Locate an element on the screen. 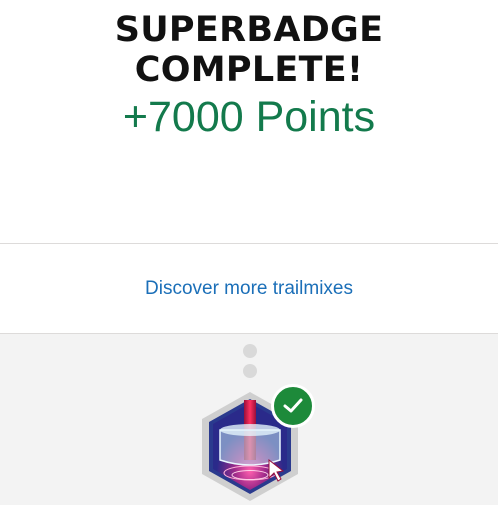 This screenshot has height=505, width=498. points-earned: +7000 Points is located at coordinates (249, 117).